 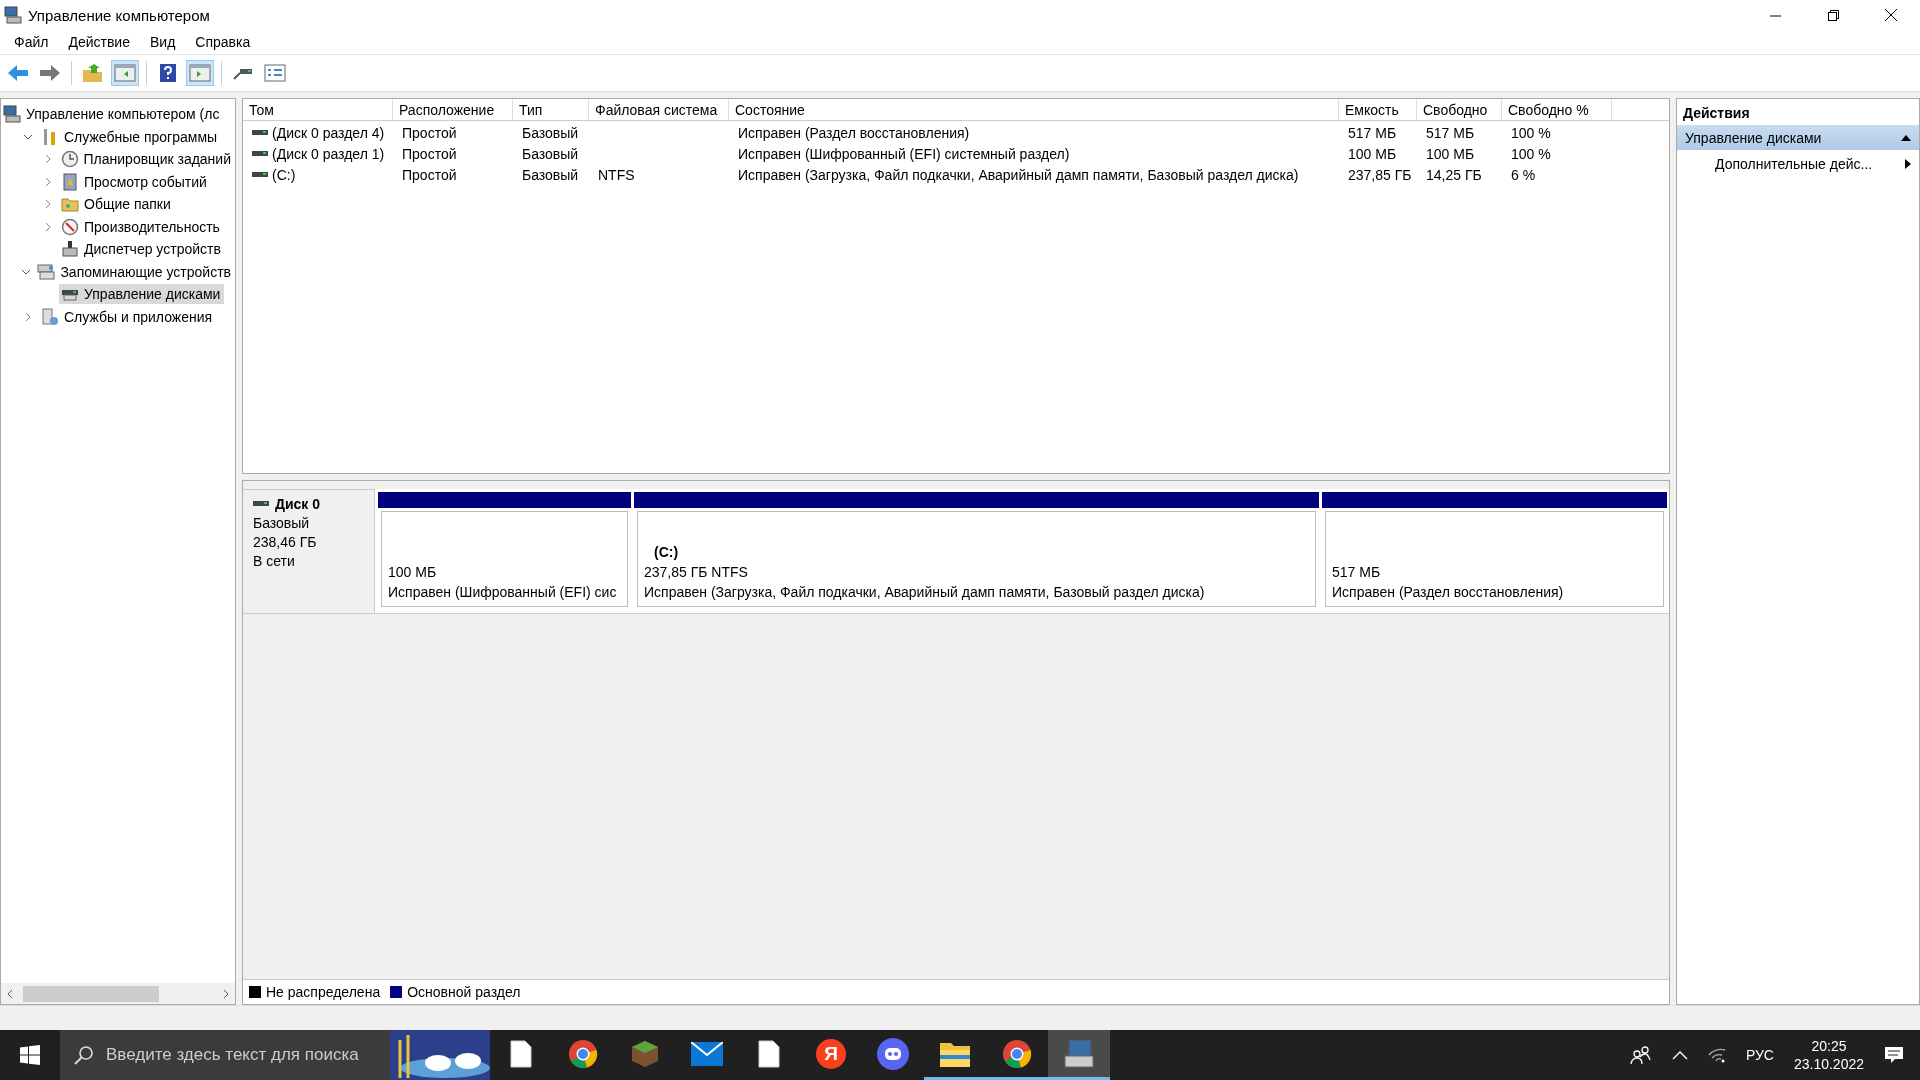 I want to click on tree-item: Просмотр событий, so click(x=135, y=181).